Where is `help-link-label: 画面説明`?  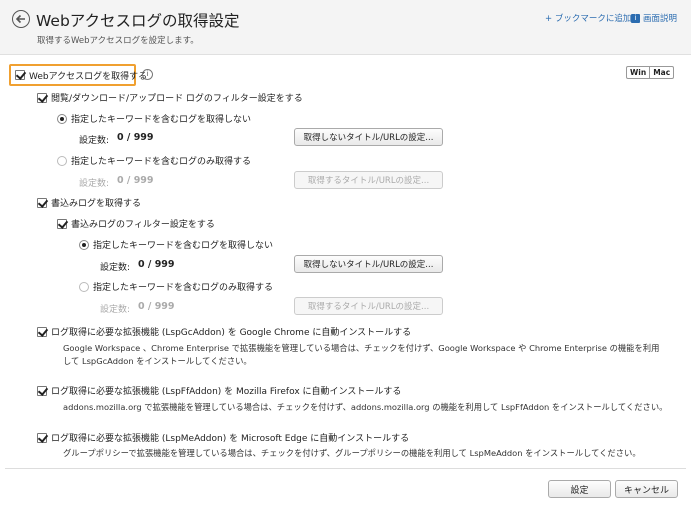 help-link-label: 画面説明 is located at coordinates (660, 19).